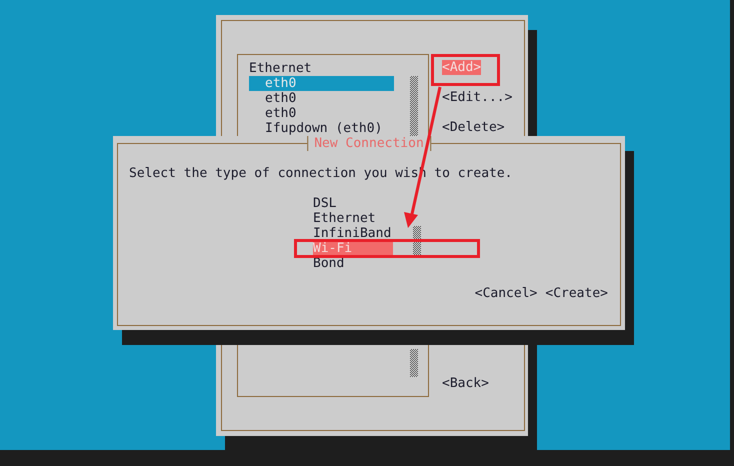  I want to click on button-label: <Create>, so click(576, 293).